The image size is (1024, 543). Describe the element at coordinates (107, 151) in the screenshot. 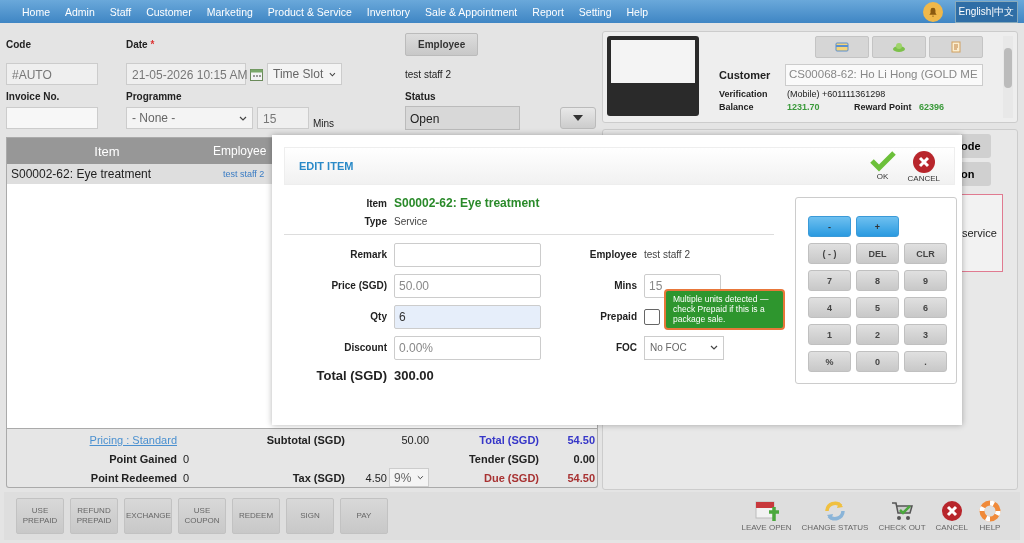

I see `column-header: Item` at that location.